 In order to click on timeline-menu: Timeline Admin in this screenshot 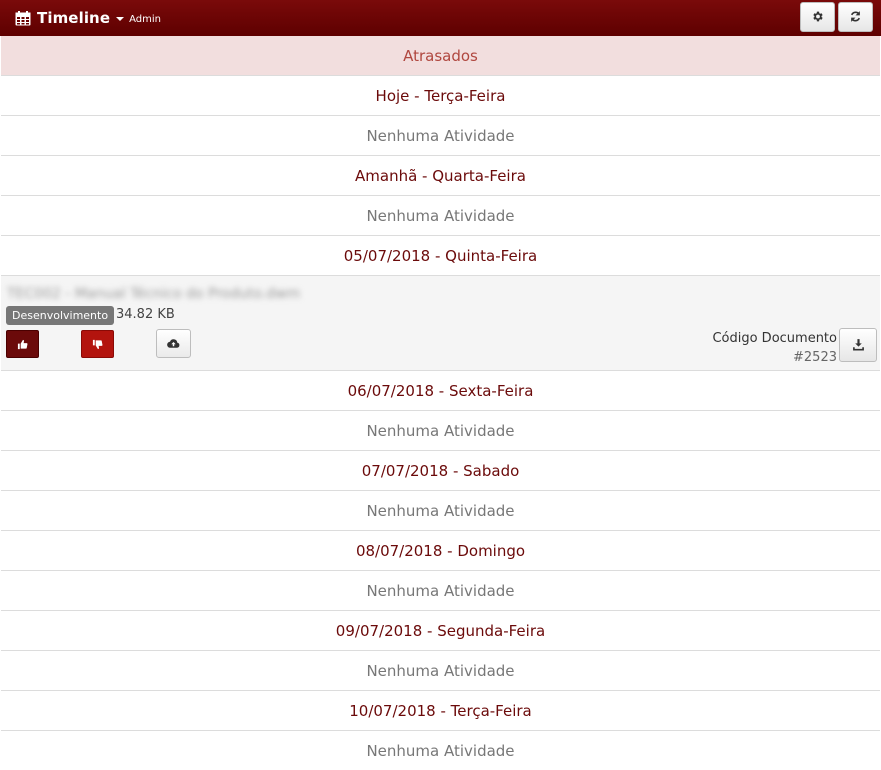, I will do `click(88, 18)`.